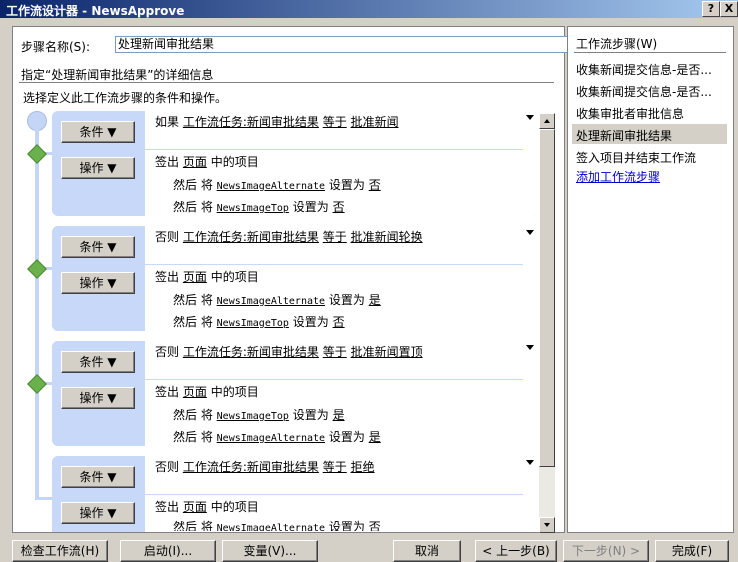 This screenshot has width=738, height=562. Describe the element at coordinates (547, 298) in the screenshot. I see `scroll-thumb` at that location.